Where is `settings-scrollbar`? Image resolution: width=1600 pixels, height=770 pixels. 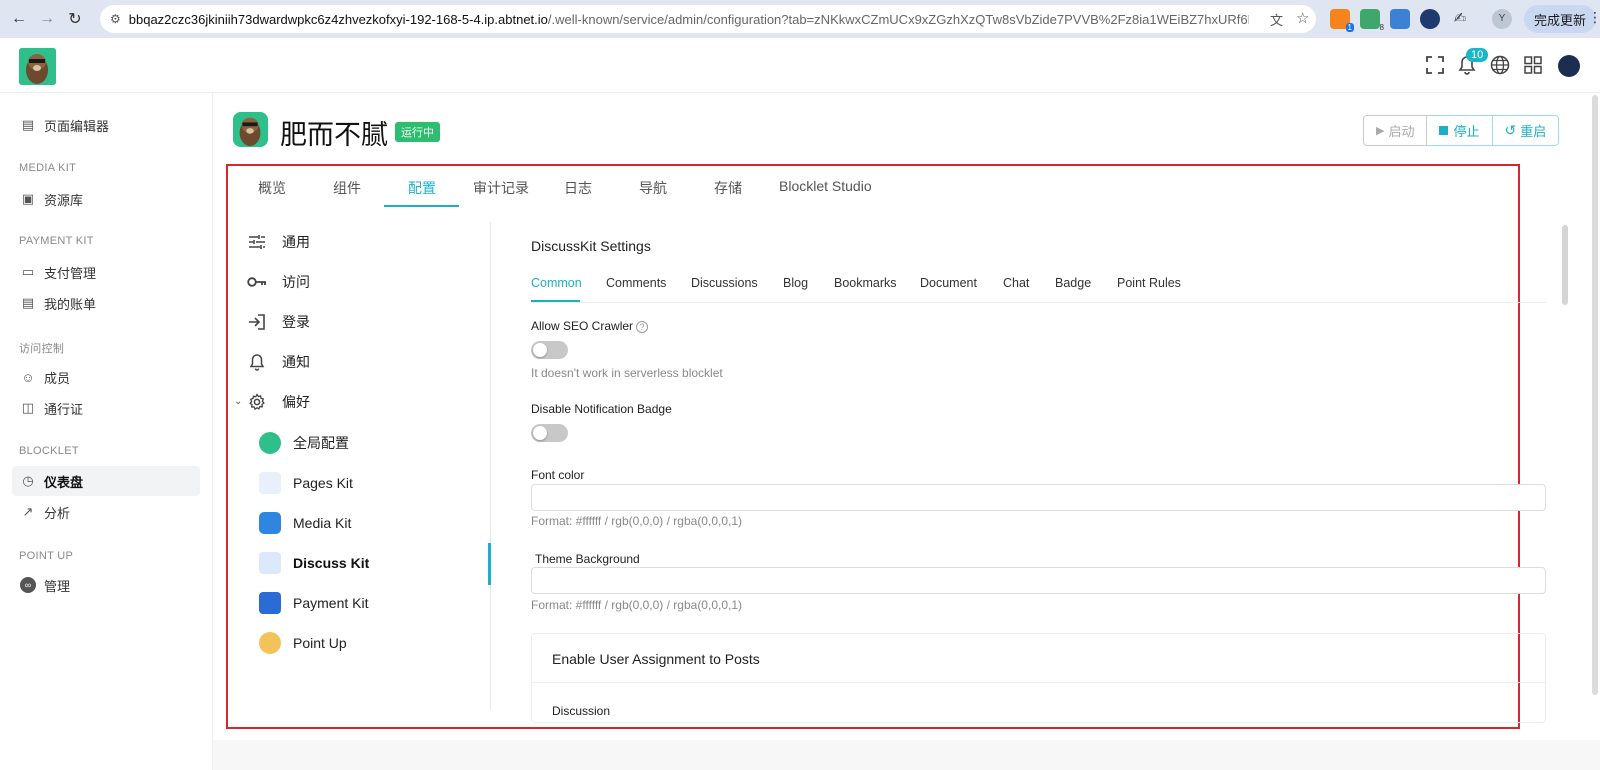
settings-scrollbar is located at coordinates (1565, 265).